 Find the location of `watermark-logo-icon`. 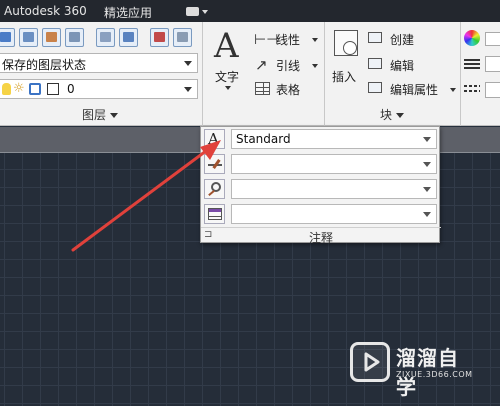

watermark-logo-icon is located at coordinates (370, 362).